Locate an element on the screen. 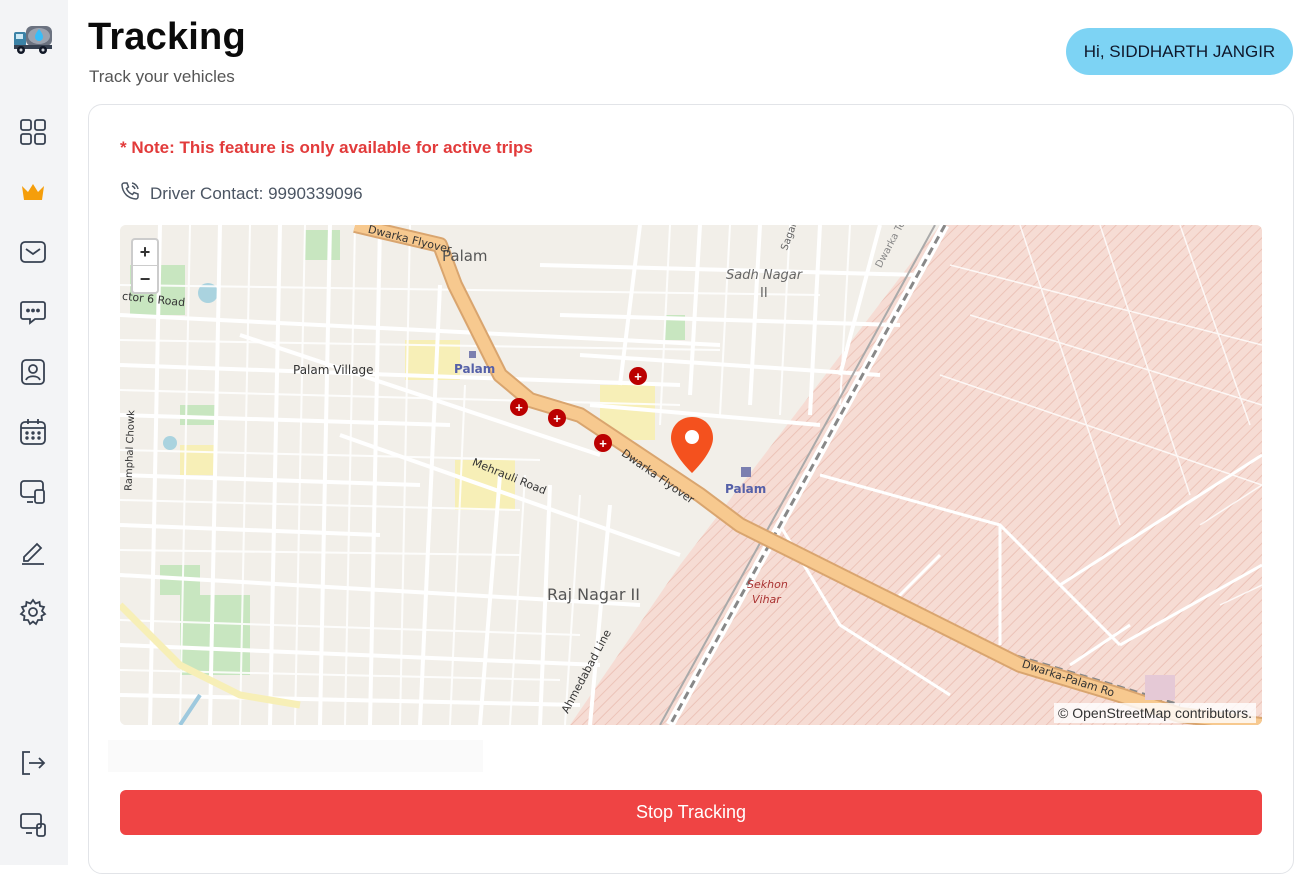 The image size is (1313, 874). page-subtitle: Track your vehicles is located at coordinates (162, 76).